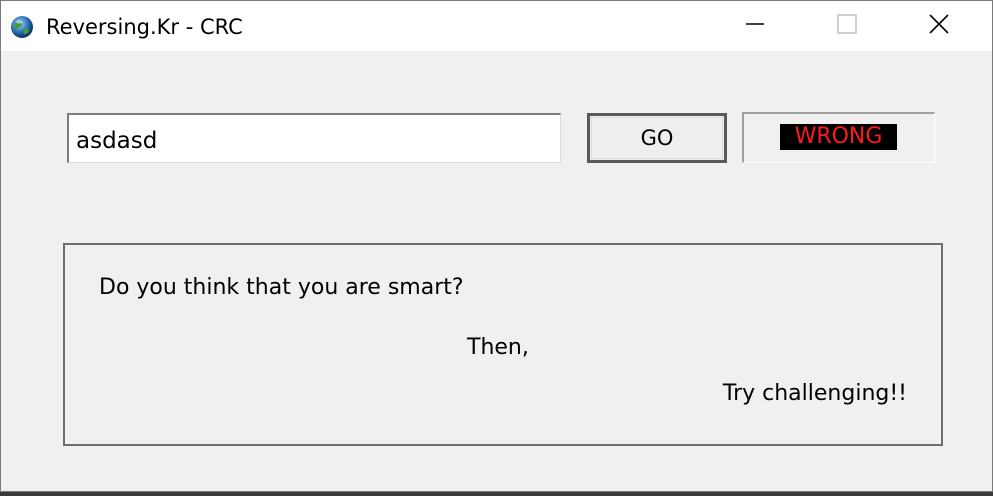  What do you see at coordinates (814, 393) in the screenshot?
I see `message-line-3: Try challenging!!` at bounding box center [814, 393].